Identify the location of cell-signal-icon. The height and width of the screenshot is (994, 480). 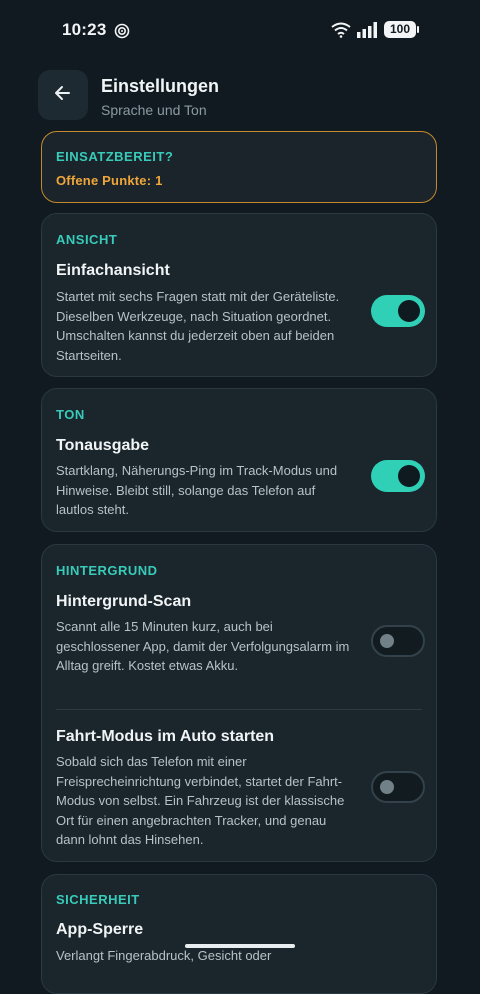
(367, 32).